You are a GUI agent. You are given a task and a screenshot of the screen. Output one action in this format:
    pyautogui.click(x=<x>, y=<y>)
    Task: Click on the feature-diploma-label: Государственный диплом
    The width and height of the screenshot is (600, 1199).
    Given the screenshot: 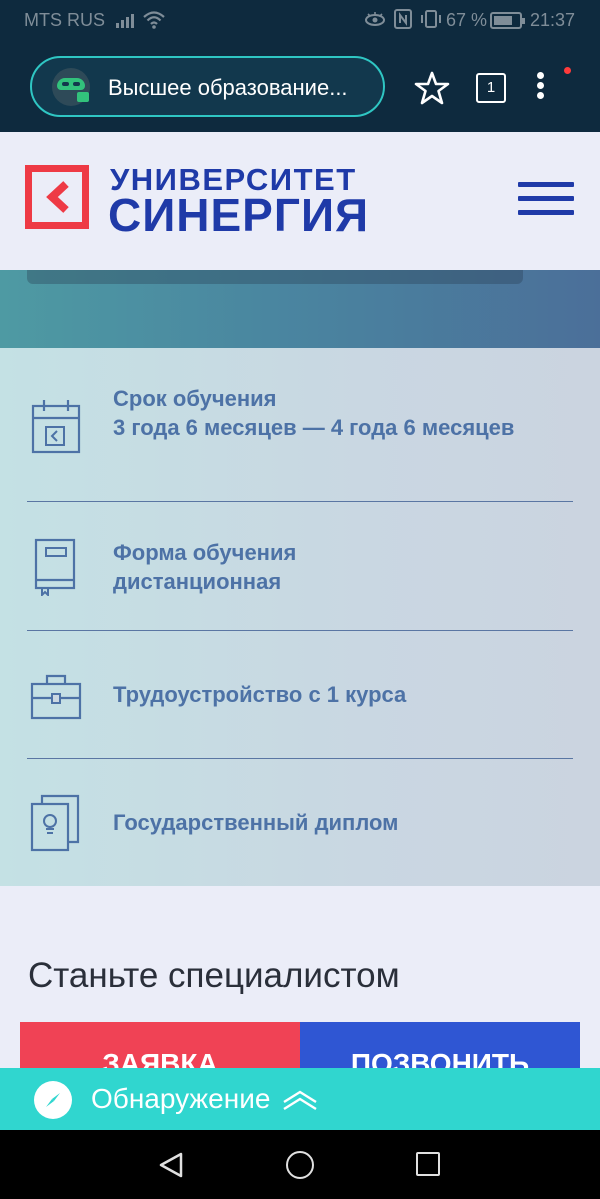 What is the action you would take?
    pyautogui.click(x=256, y=822)
    